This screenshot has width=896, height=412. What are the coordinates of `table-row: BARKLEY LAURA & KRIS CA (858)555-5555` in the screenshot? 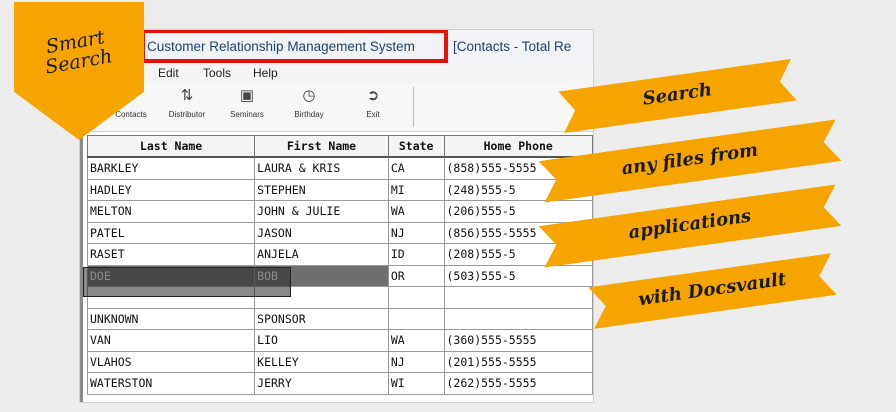 It's located at (339, 168).